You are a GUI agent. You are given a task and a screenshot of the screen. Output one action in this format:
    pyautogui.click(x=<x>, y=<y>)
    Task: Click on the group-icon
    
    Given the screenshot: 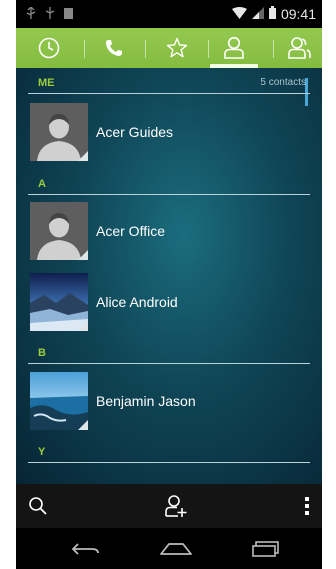 What is the action you would take?
    pyautogui.click(x=299, y=48)
    